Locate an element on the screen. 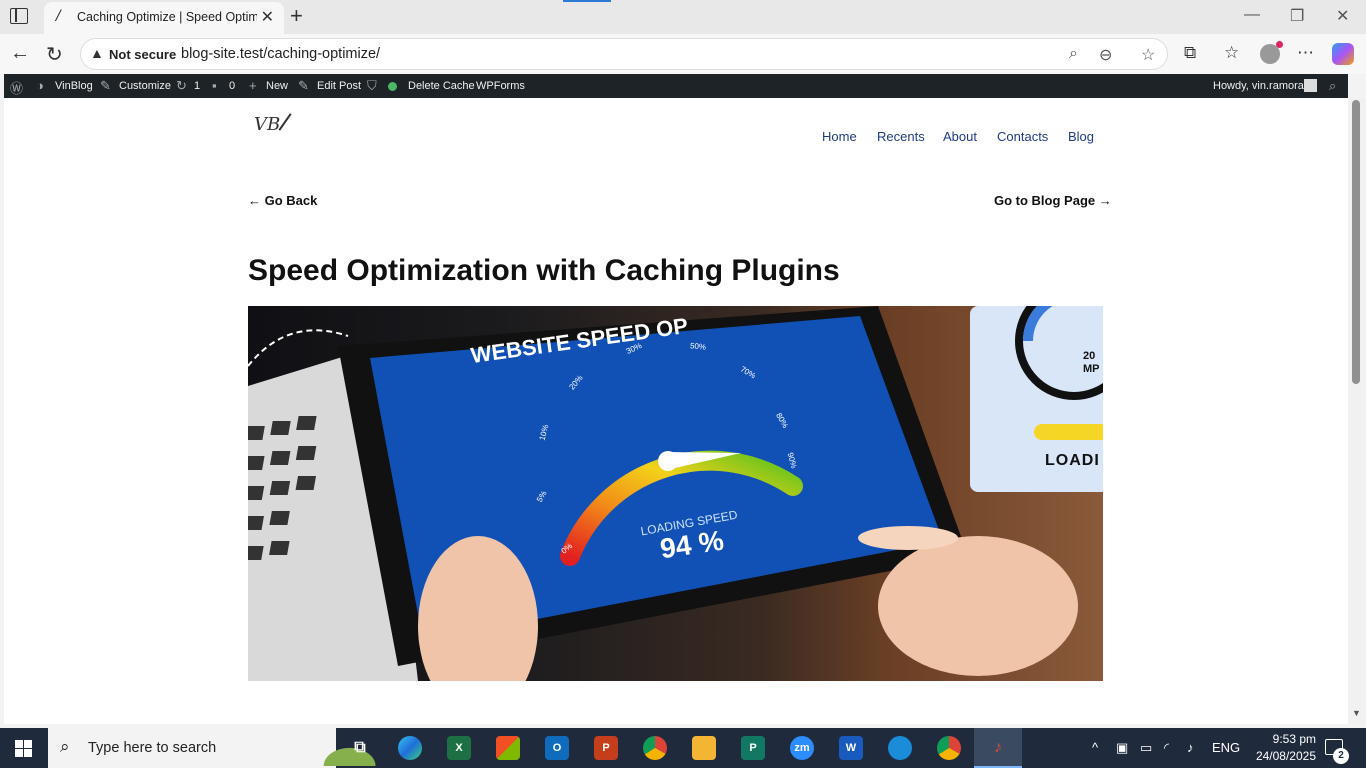 The image size is (1366, 768). chrome-profile-icon is located at coordinates (949, 748).